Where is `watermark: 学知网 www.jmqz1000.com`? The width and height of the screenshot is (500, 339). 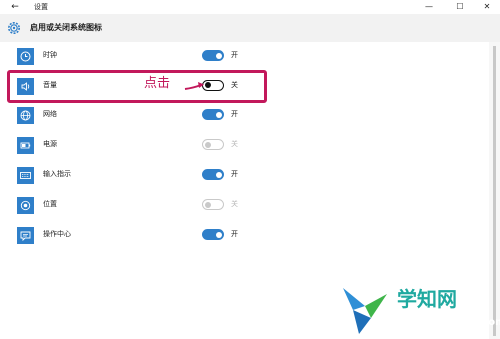
watermark: 学知网 www.jmqz1000.com is located at coordinates (417, 309).